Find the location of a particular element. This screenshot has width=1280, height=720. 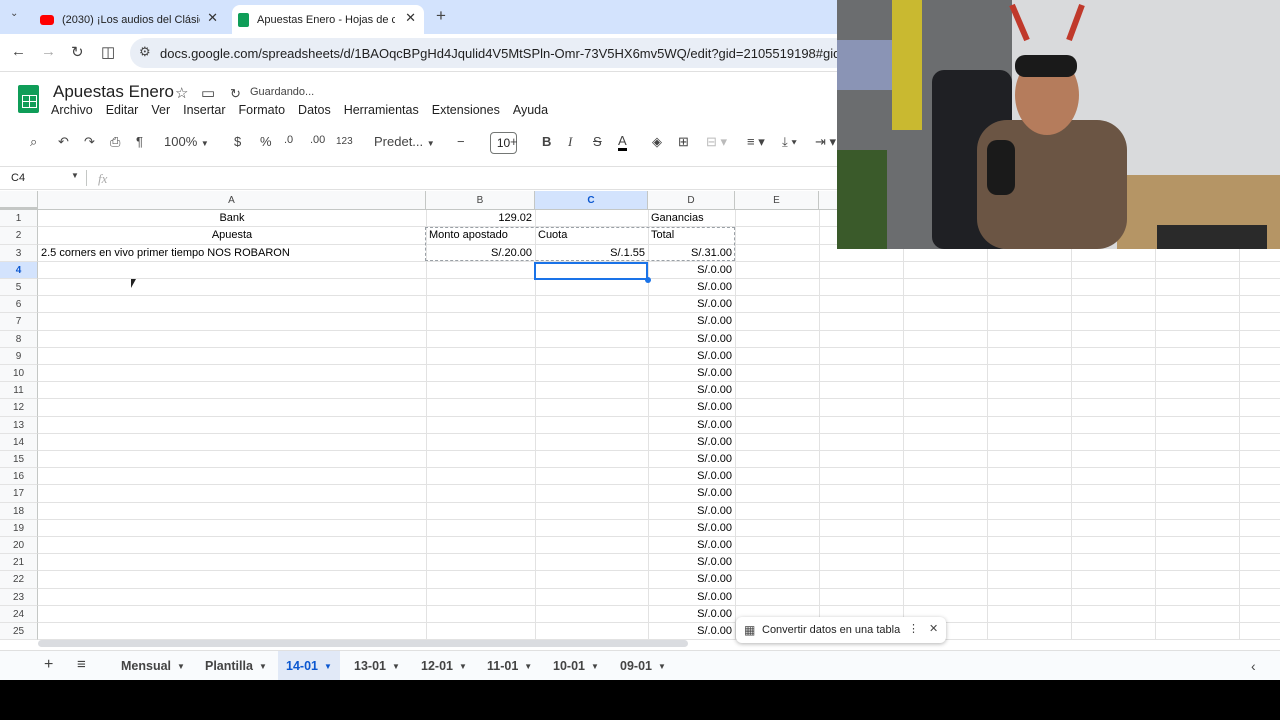

cell-d21: S/.0.00 is located at coordinates (691, 562).